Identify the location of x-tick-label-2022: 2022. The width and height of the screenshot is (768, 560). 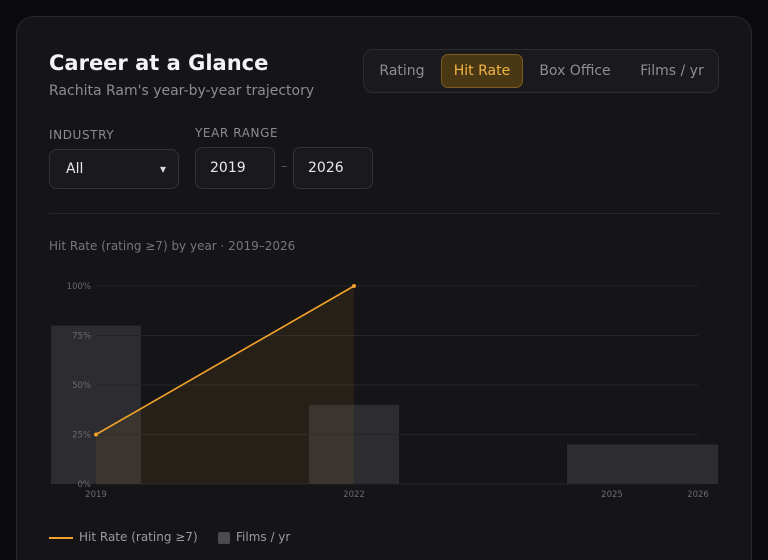
(354, 495).